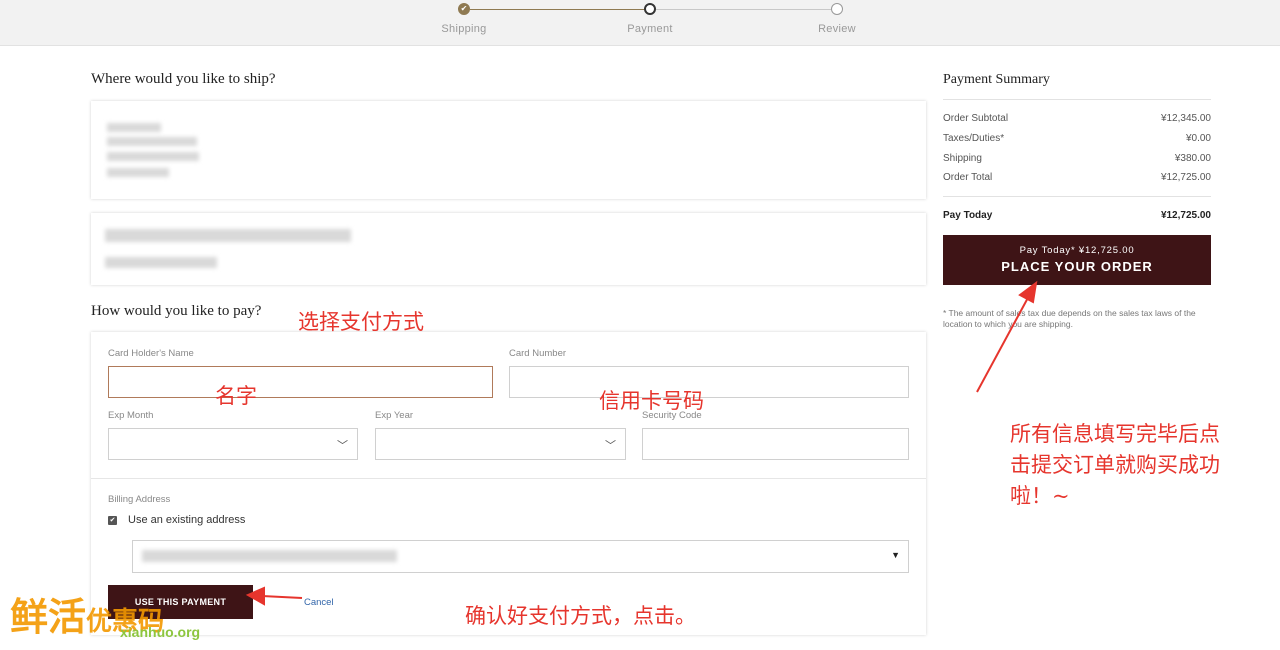  Describe the element at coordinates (1007, 336) in the screenshot. I see `arrow-to-place-order` at that location.